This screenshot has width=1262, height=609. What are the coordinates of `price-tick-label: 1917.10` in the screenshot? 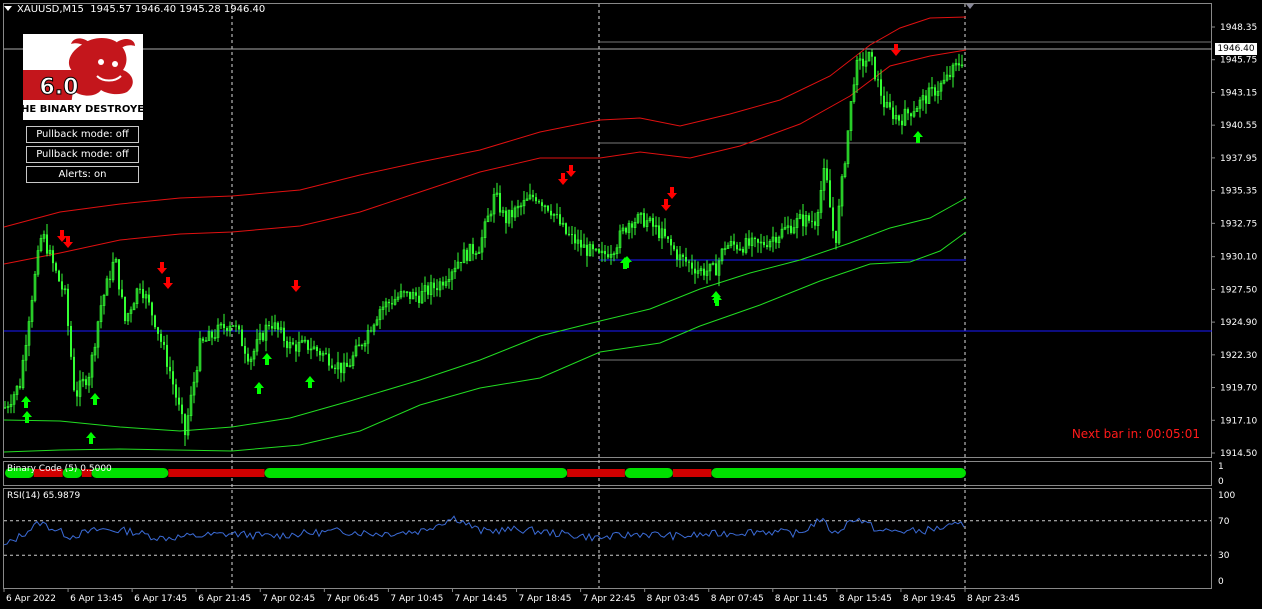 It's located at (1238, 421).